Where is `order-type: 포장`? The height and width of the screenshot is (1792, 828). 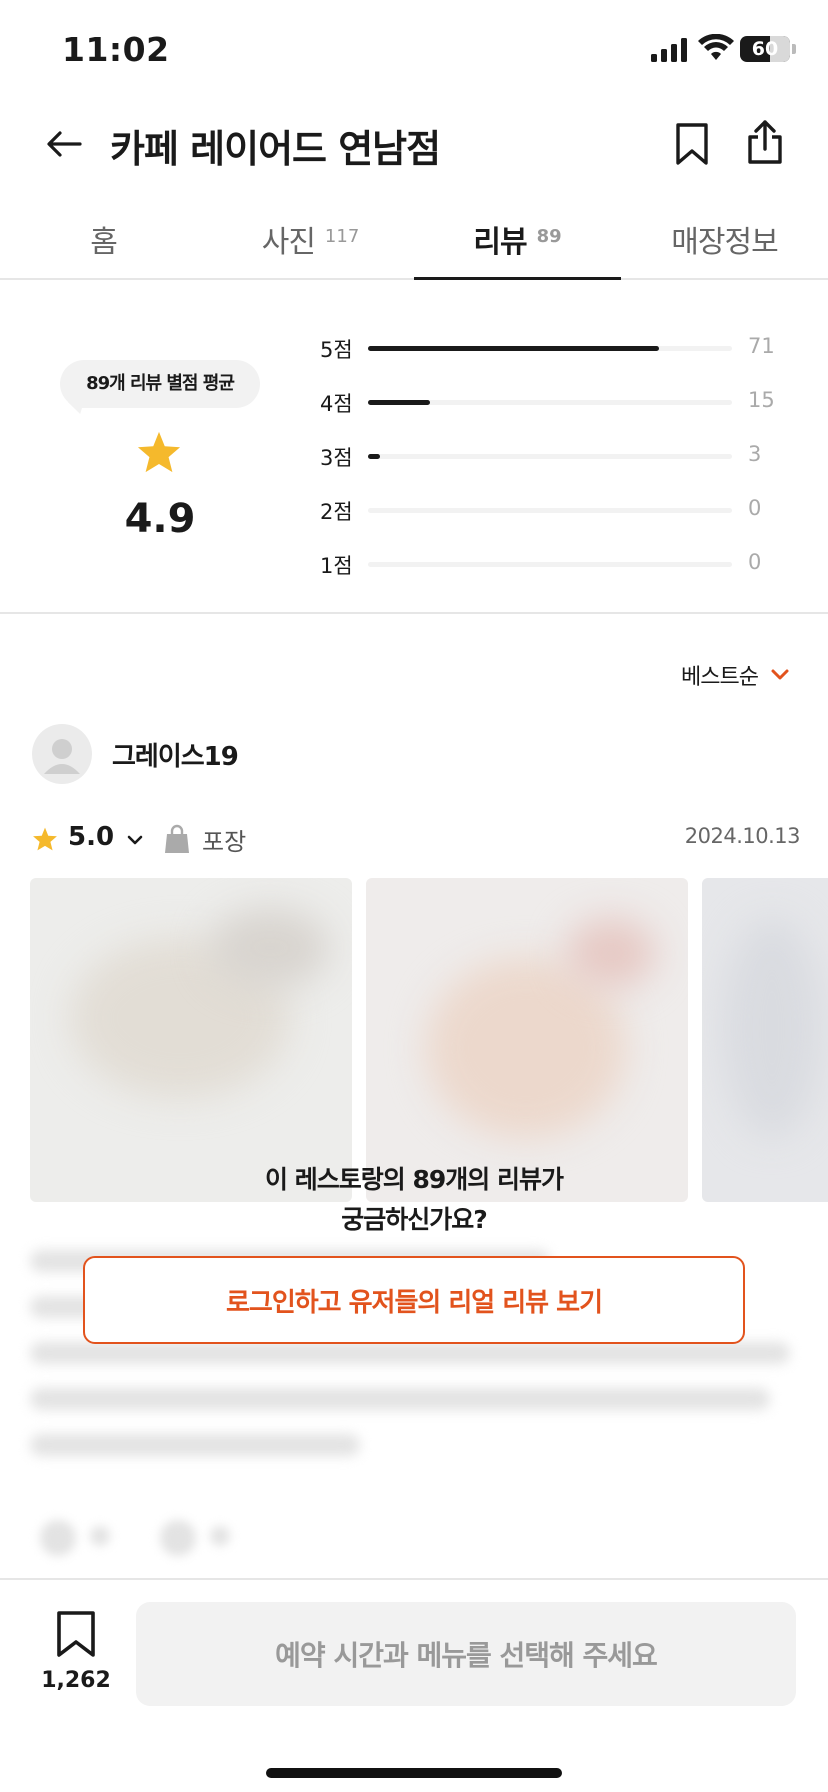 order-type: 포장 is located at coordinates (224, 842).